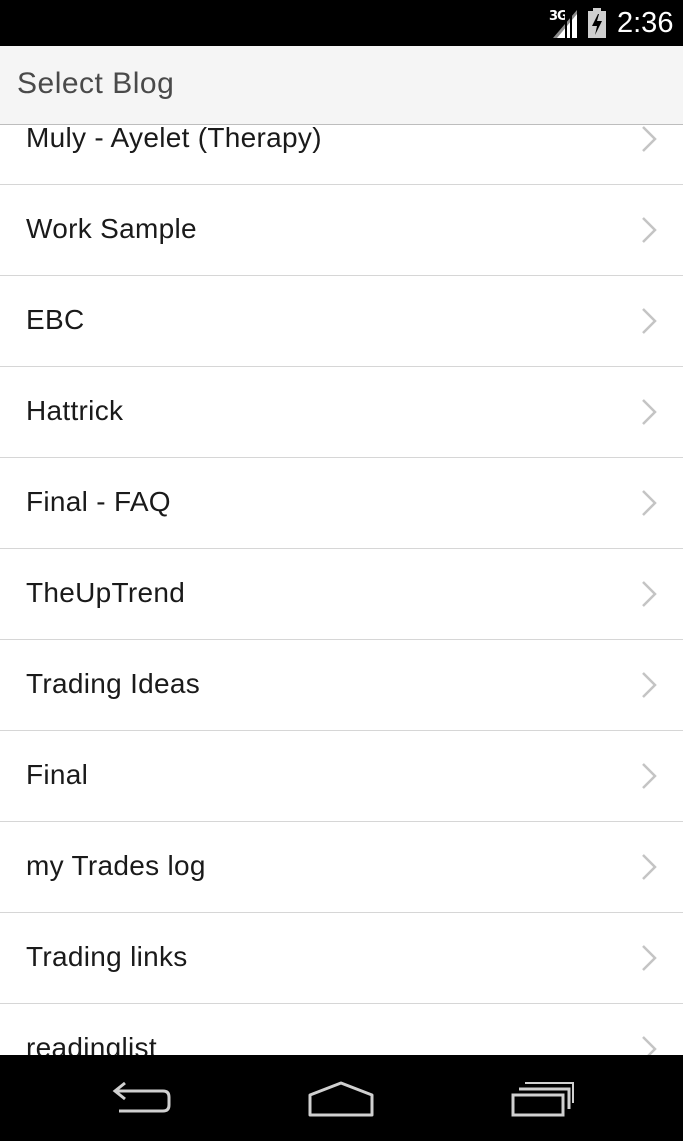  What do you see at coordinates (111, 228) in the screenshot?
I see `list-item-label: Work Sample` at bounding box center [111, 228].